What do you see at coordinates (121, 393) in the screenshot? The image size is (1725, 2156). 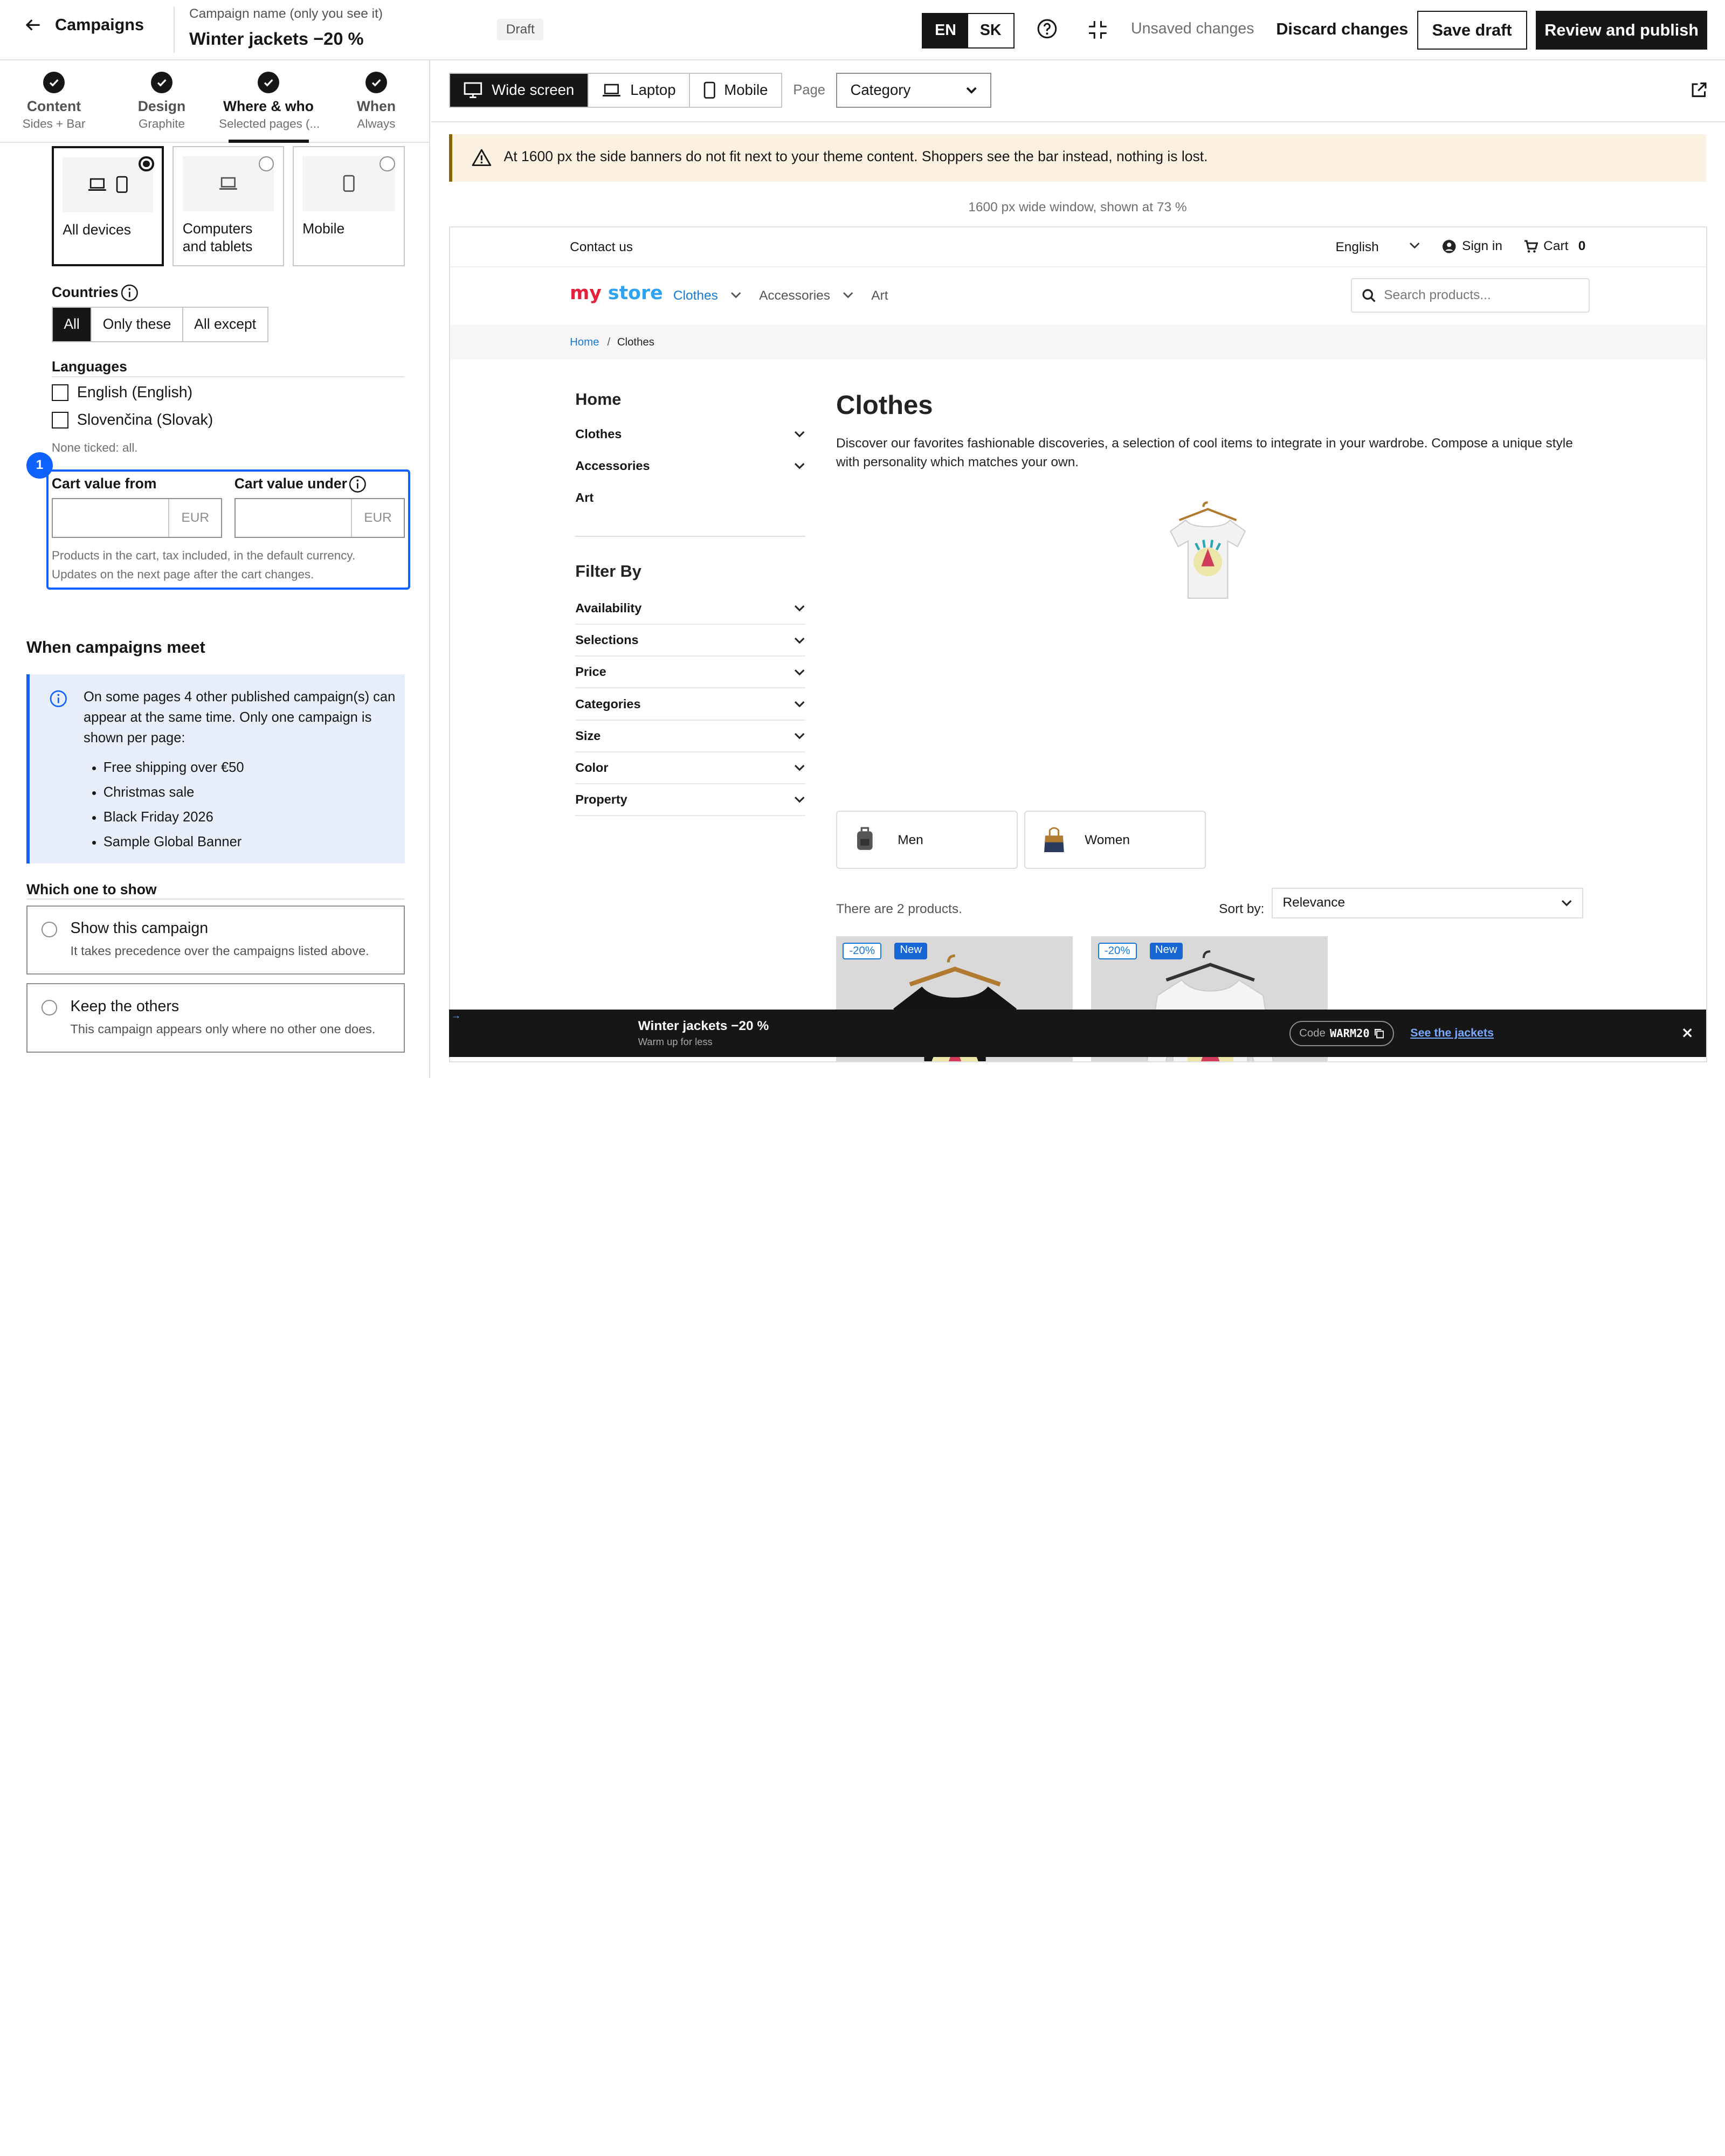 I see `language-checkbox-english: English (English)` at bounding box center [121, 393].